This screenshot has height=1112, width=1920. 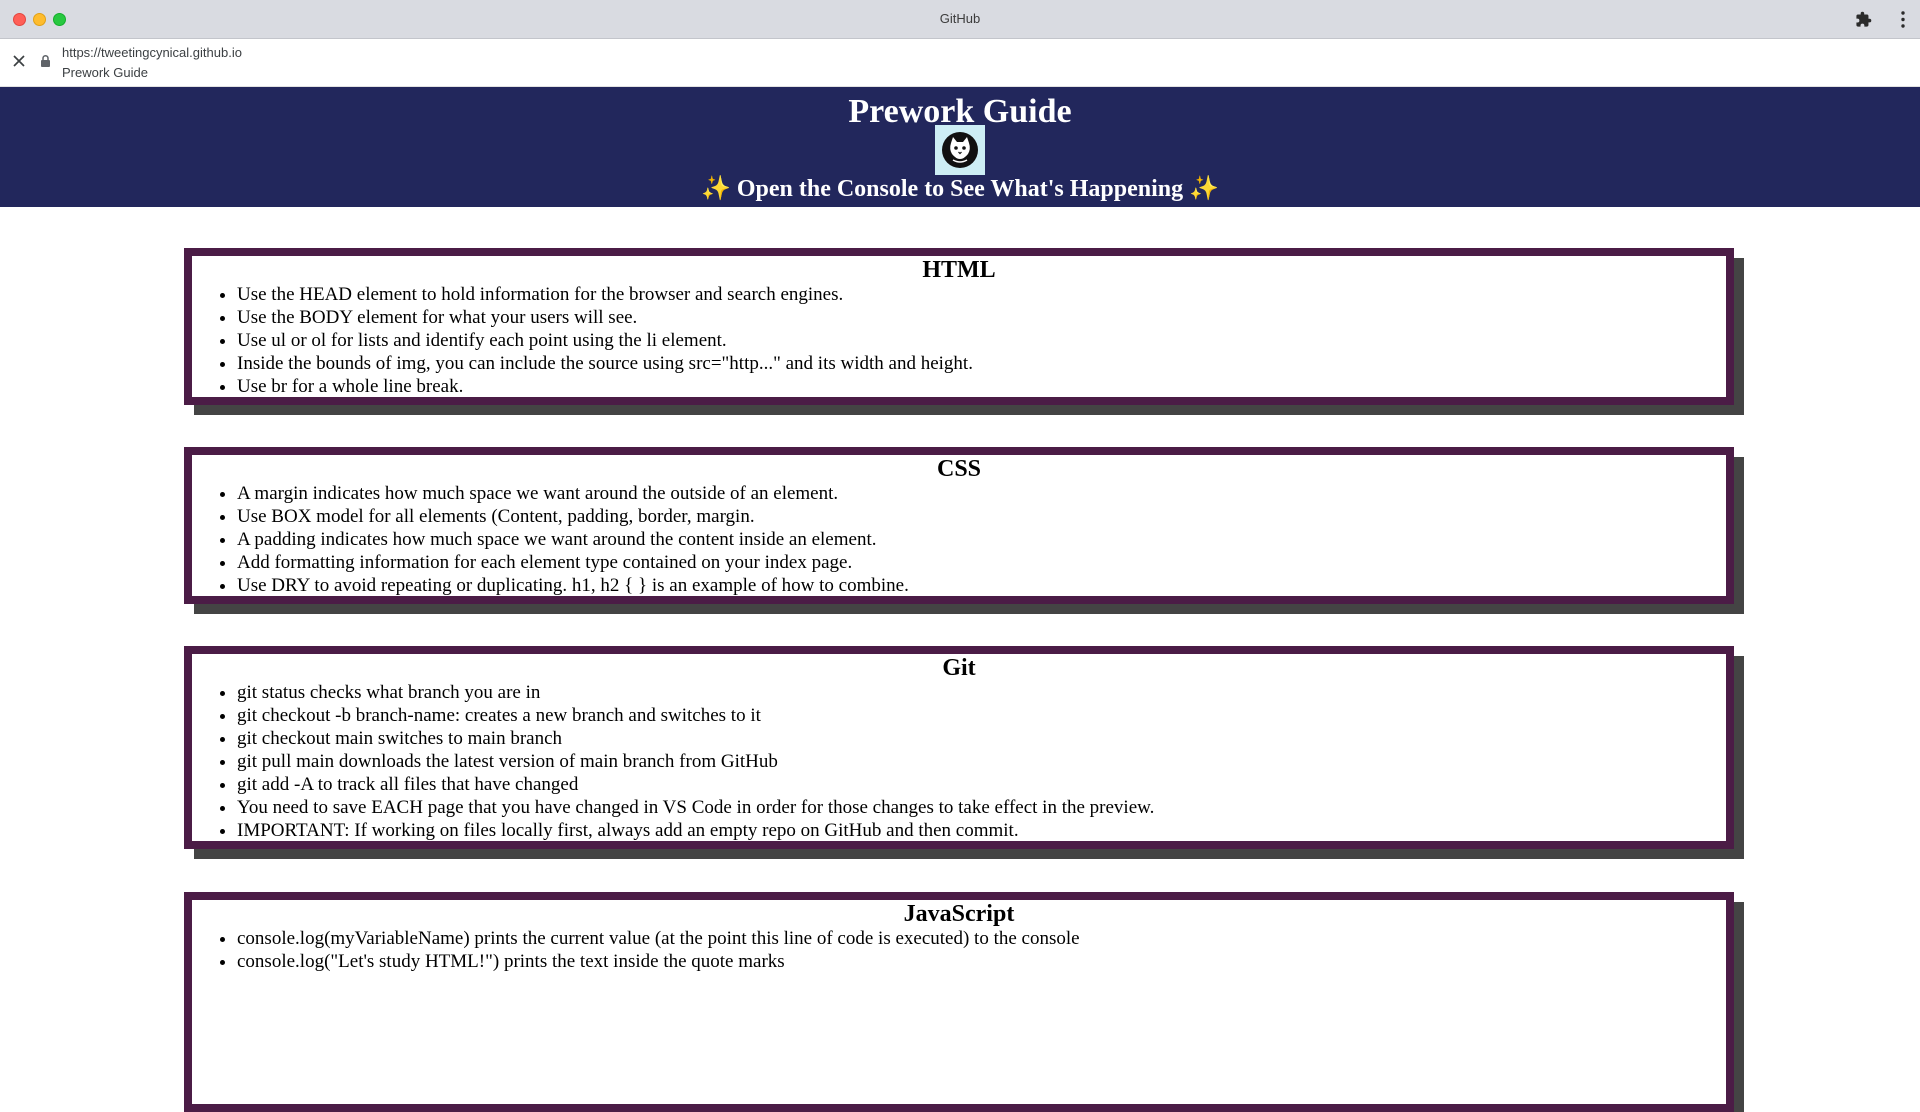 I want to click on window-titlebar: GitHub, so click(x=960, y=19).